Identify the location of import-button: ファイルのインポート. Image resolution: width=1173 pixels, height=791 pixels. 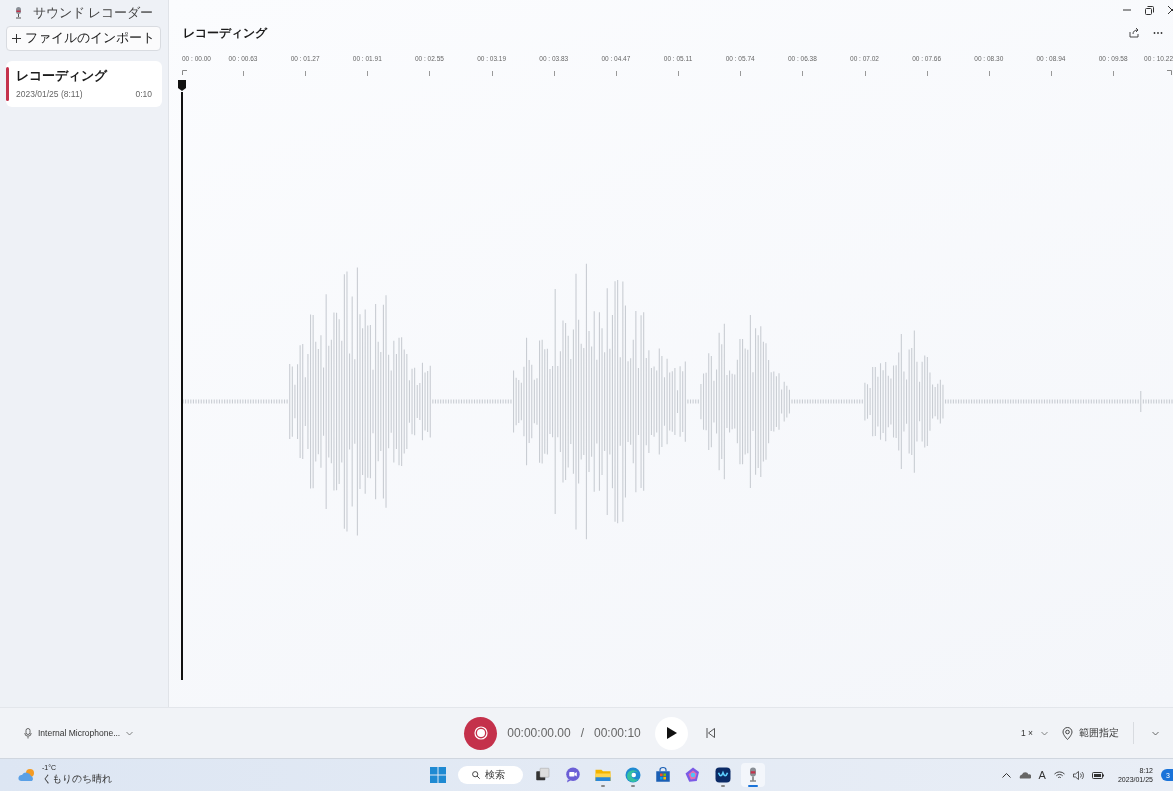
(83, 38).